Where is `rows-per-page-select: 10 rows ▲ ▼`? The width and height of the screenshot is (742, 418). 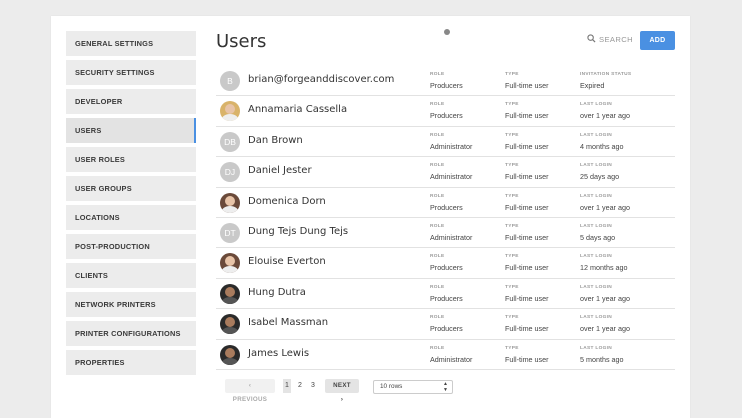 rows-per-page-select: 10 rows ▲ ▼ is located at coordinates (413, 387).